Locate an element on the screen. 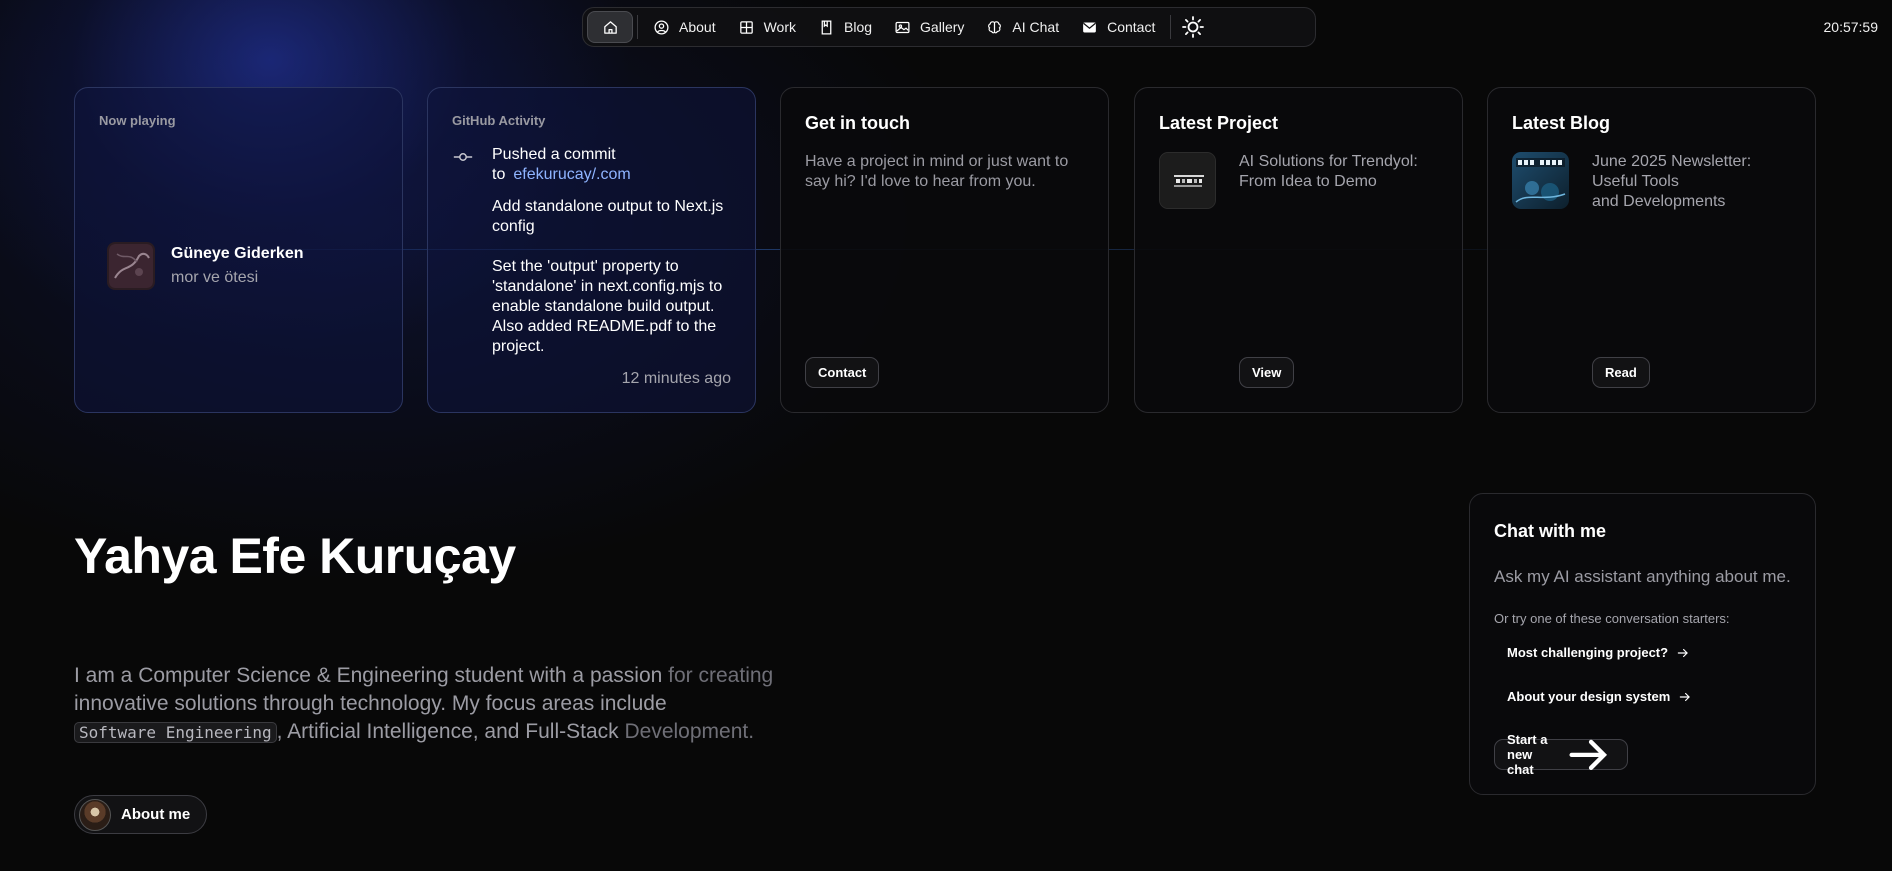  commit-title: Add standalone output to Next.js config is located at coordinates (608, 216).